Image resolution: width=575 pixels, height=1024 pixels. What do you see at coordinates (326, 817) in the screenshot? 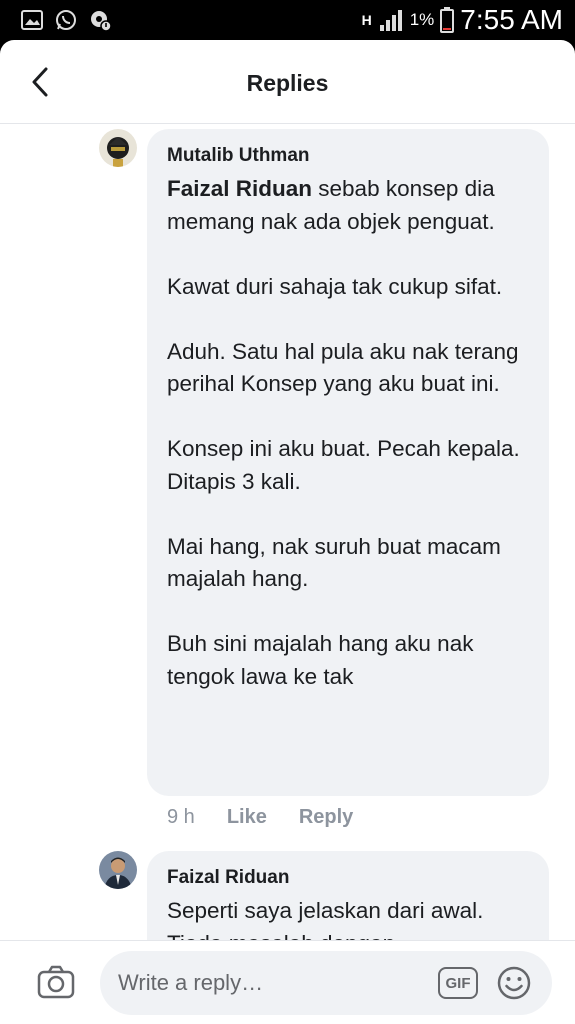
I see `reply-button: Reply` at bounding box center [326, 817].